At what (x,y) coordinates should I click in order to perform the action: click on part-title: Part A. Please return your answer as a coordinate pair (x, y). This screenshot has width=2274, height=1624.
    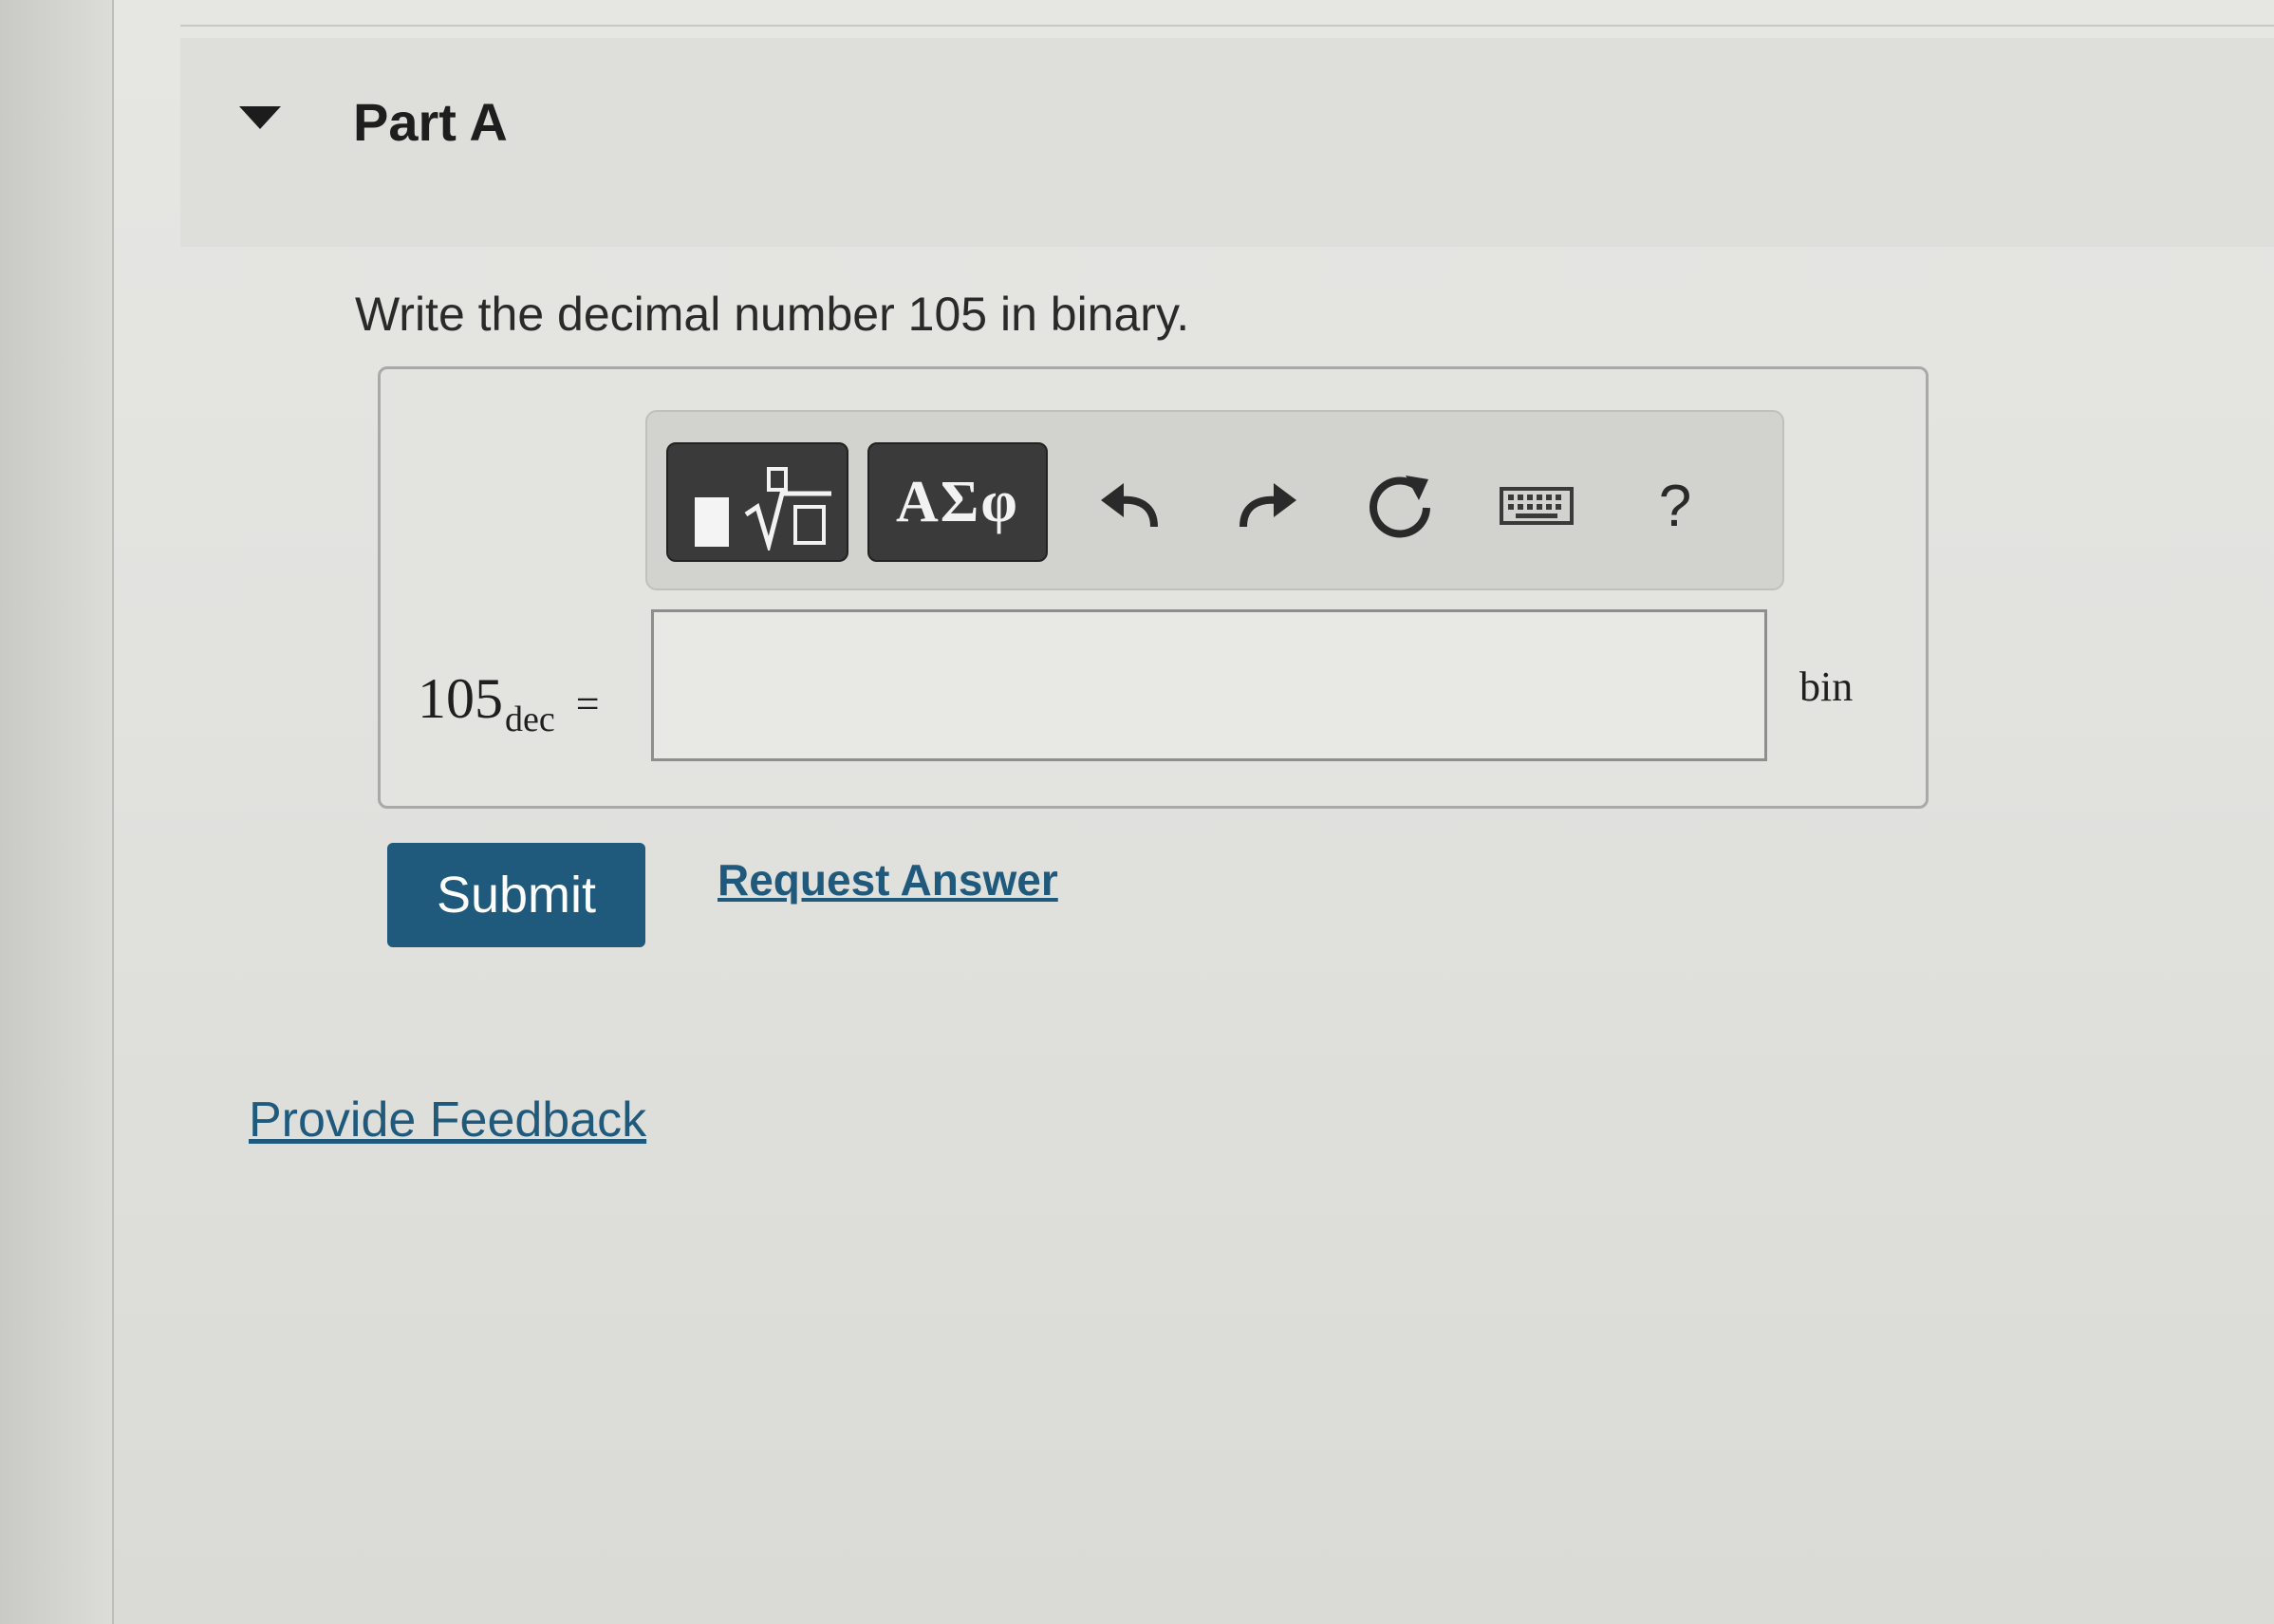
    Looking at the image, I should click on (430, 122).